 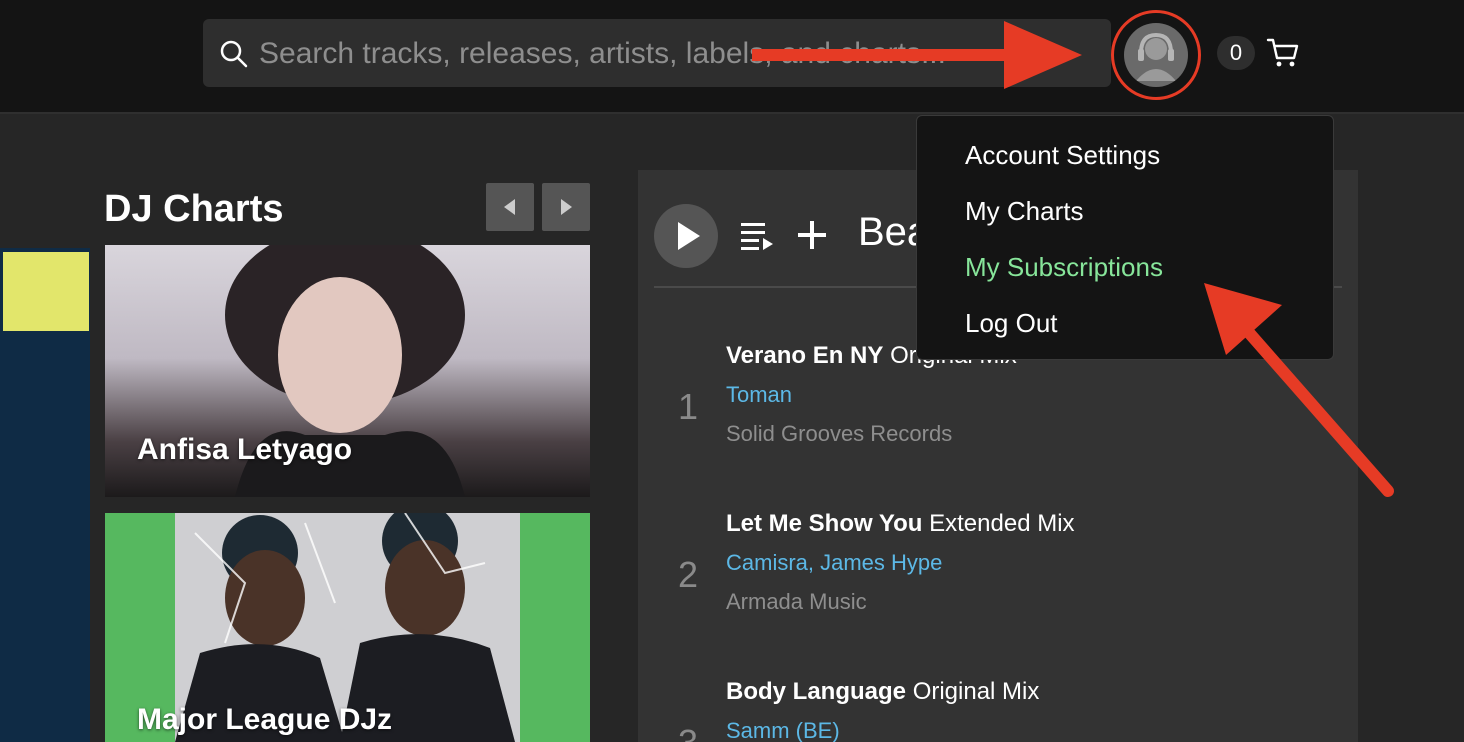 I want to click on track-label-link: Solid Grooves Records, so click(x=839, y=434).